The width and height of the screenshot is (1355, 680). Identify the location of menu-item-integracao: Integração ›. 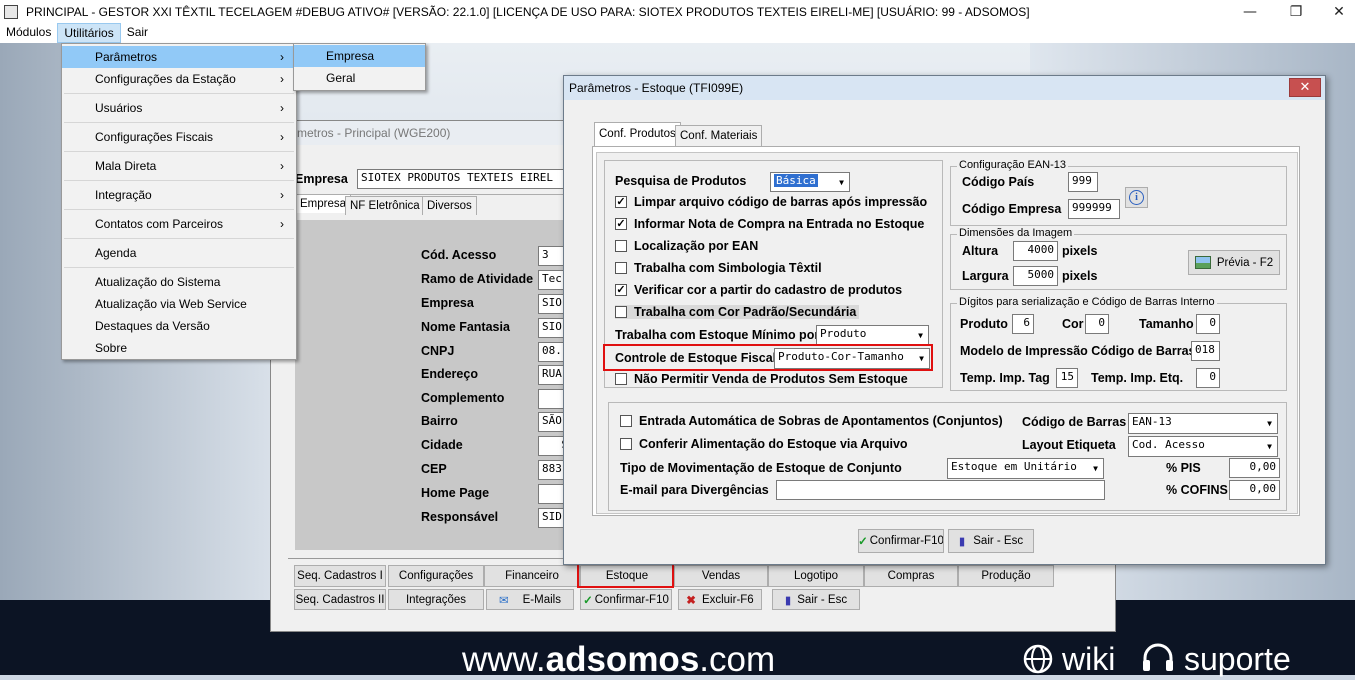
(179, 195).